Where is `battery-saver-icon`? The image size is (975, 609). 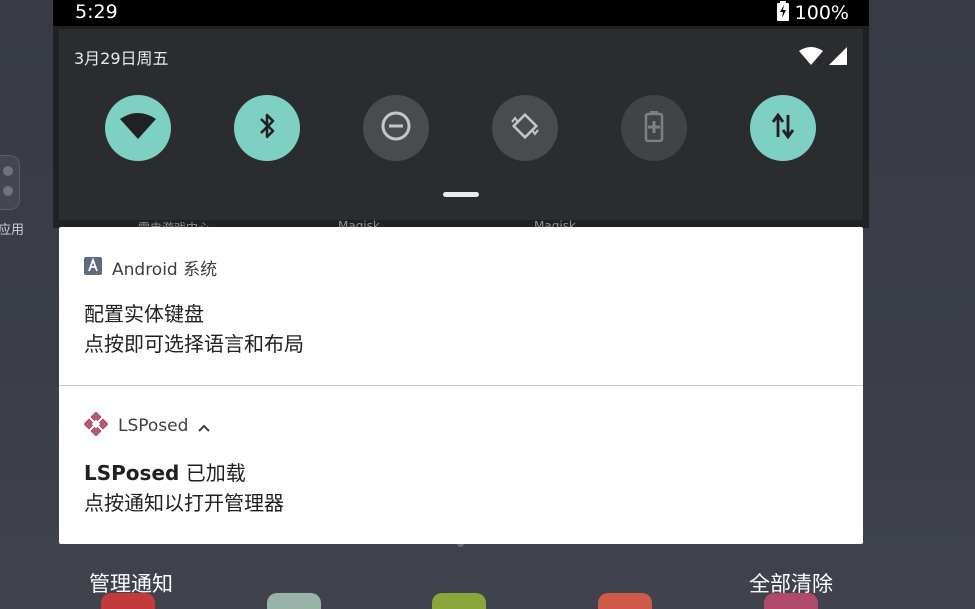
battery-saver-icon is located at coordinates (654, 128).